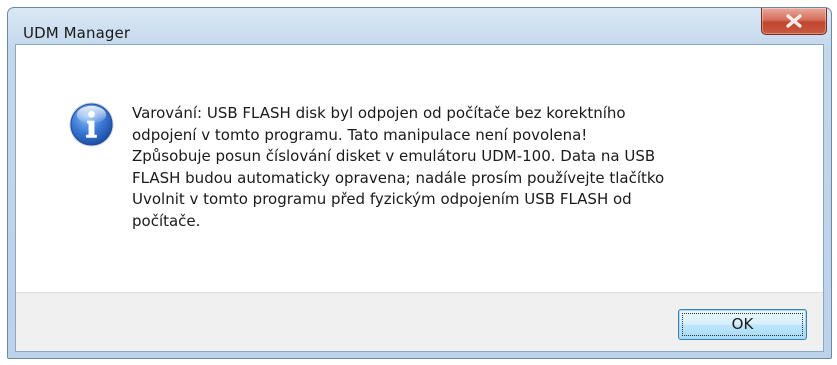 The width and height of the screenshot is (837, 365). I want to click on ok-button: OK, so click(742, 324).